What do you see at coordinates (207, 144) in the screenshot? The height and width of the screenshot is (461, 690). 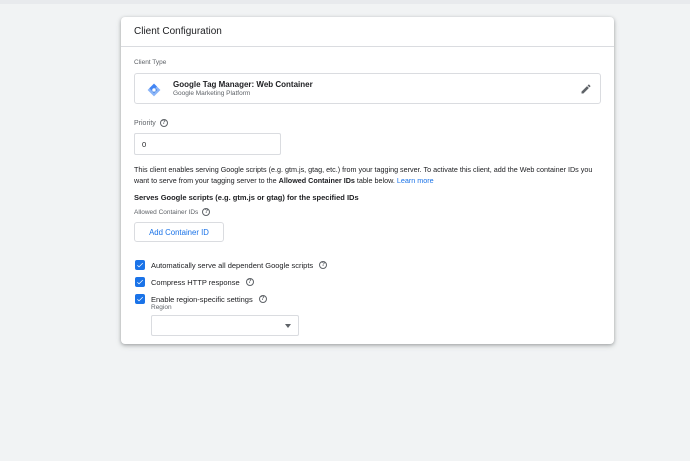 I see `priority-input` at bounding box center [207, 144].